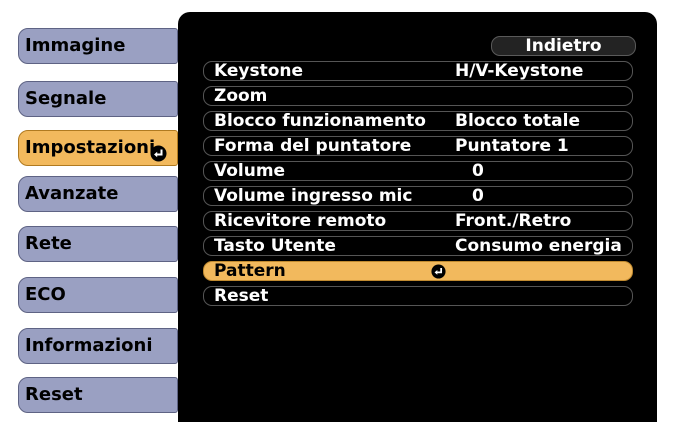  What do you see at coordinates (89, 345) in the screenshot?
I see `tab-label: Informazioni` at bounding box center [89, 345].